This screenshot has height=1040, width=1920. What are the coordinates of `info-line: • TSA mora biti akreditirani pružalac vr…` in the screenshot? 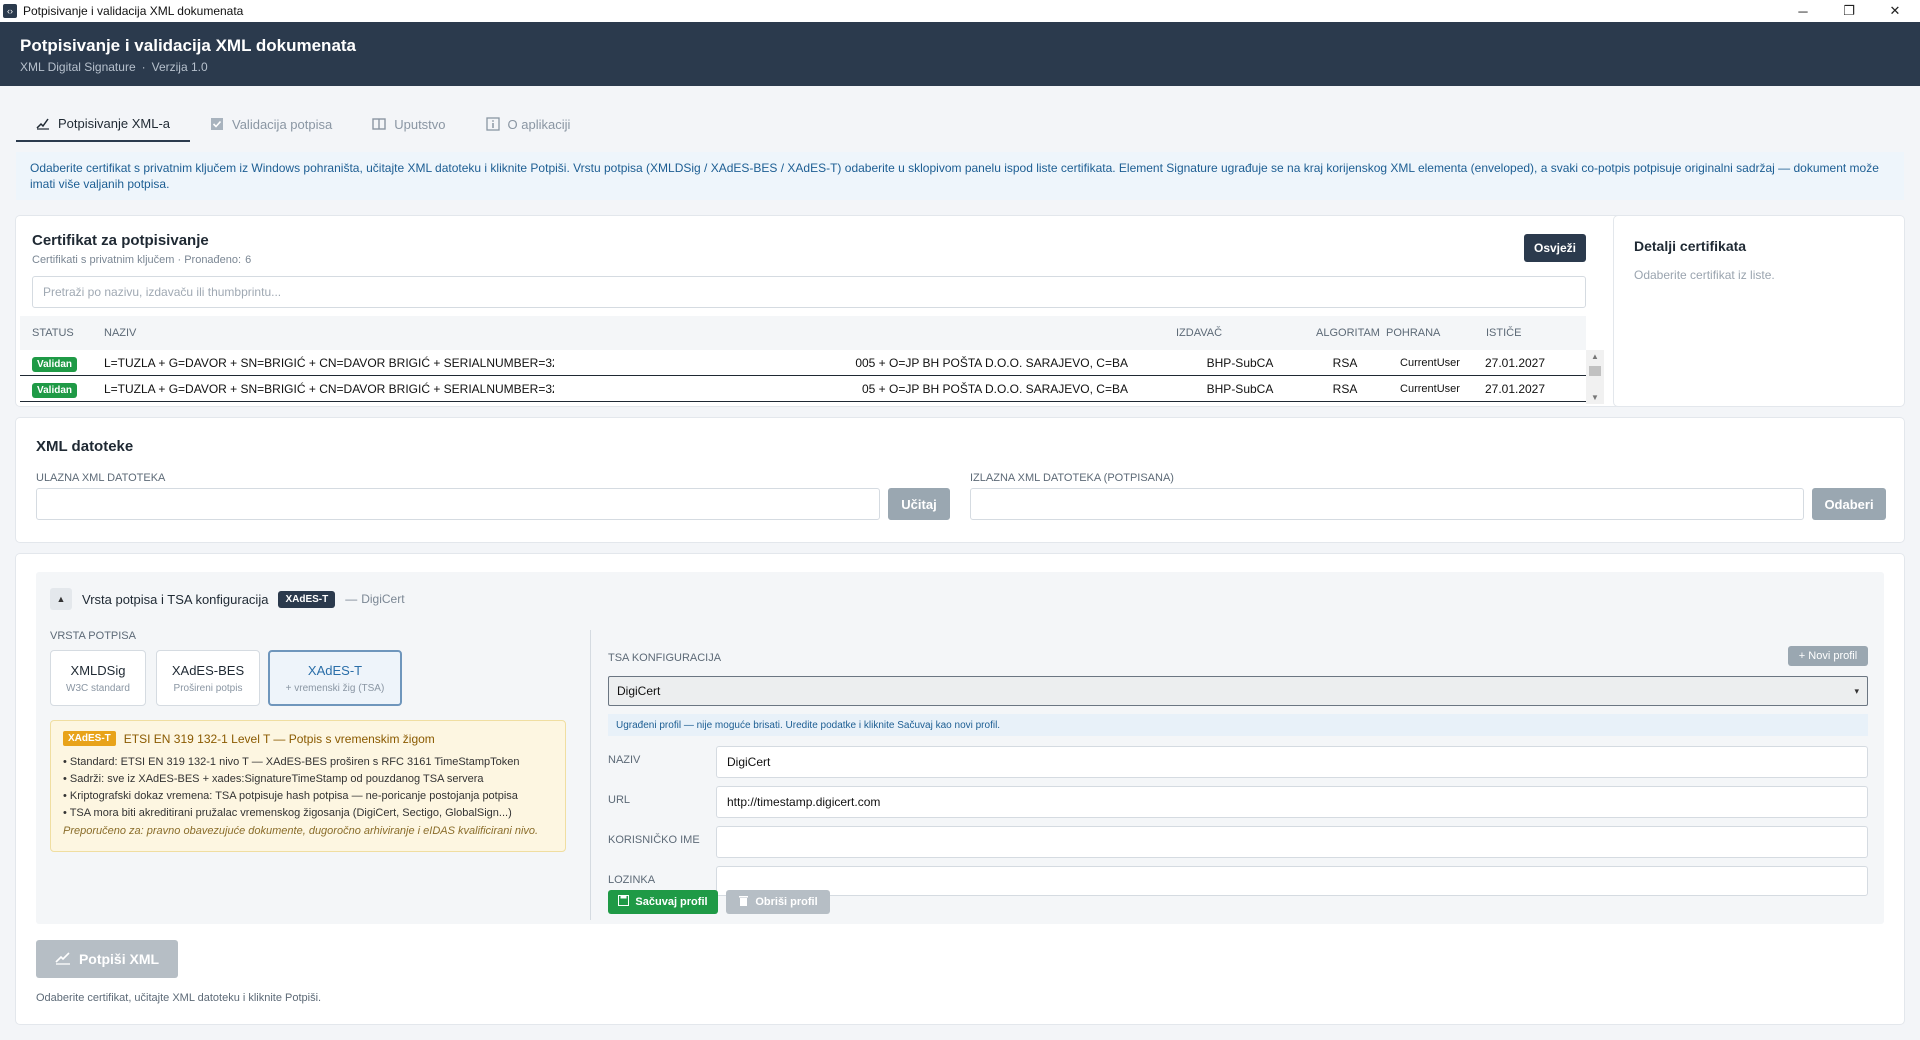 It's located at (287, 813).